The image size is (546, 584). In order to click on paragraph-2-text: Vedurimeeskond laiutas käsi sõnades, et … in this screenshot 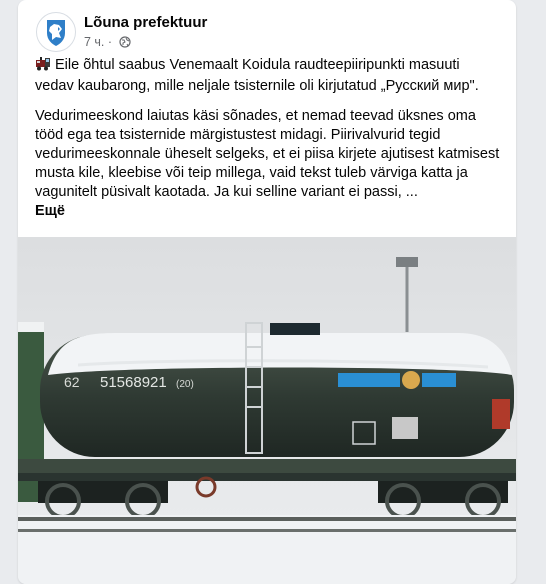, I will do `click(267, 154)`.